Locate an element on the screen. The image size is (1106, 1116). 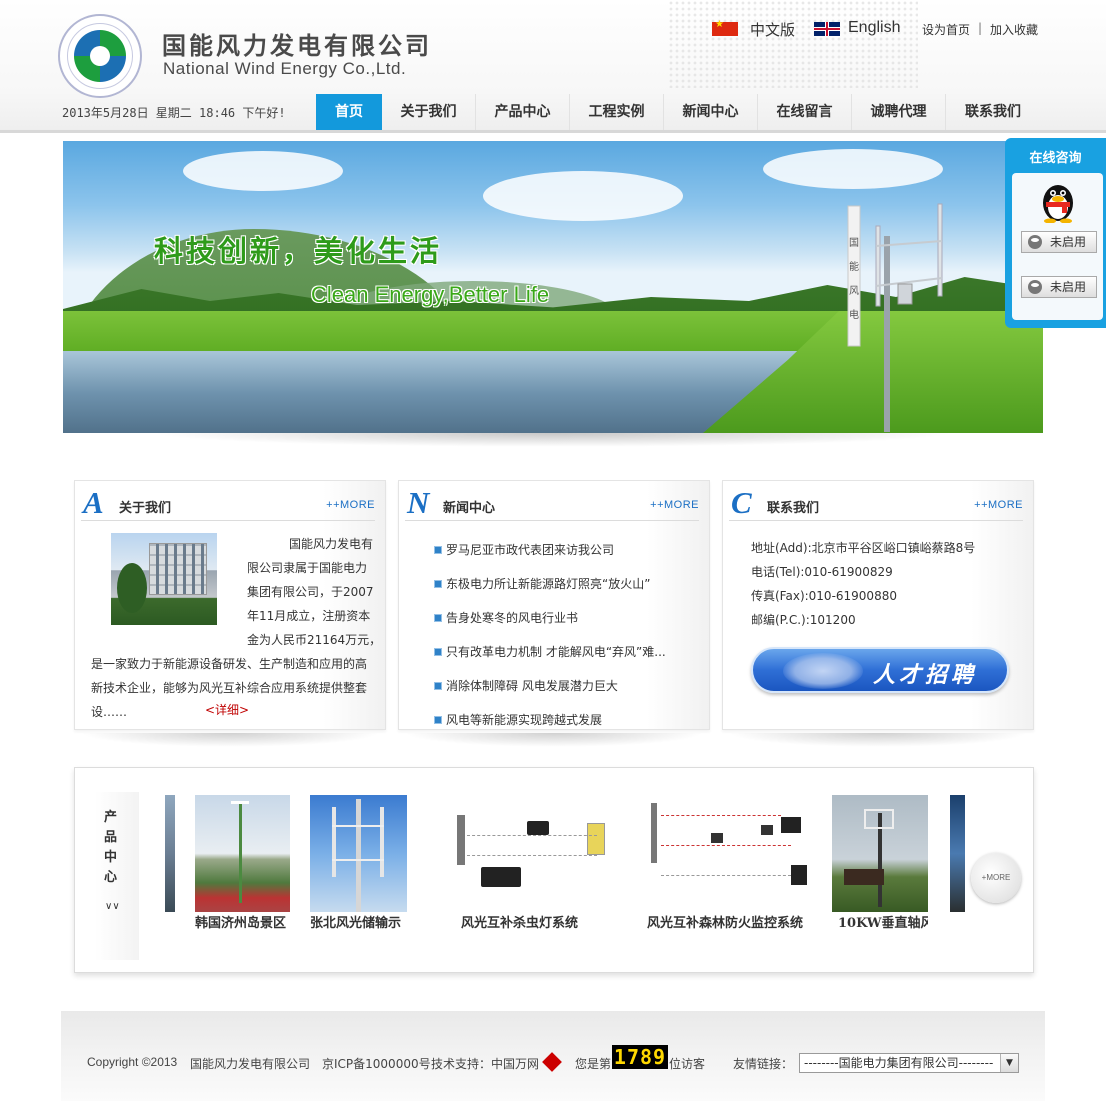
set-homepage-link: 设为首页 is located at coordinates (946, 29).